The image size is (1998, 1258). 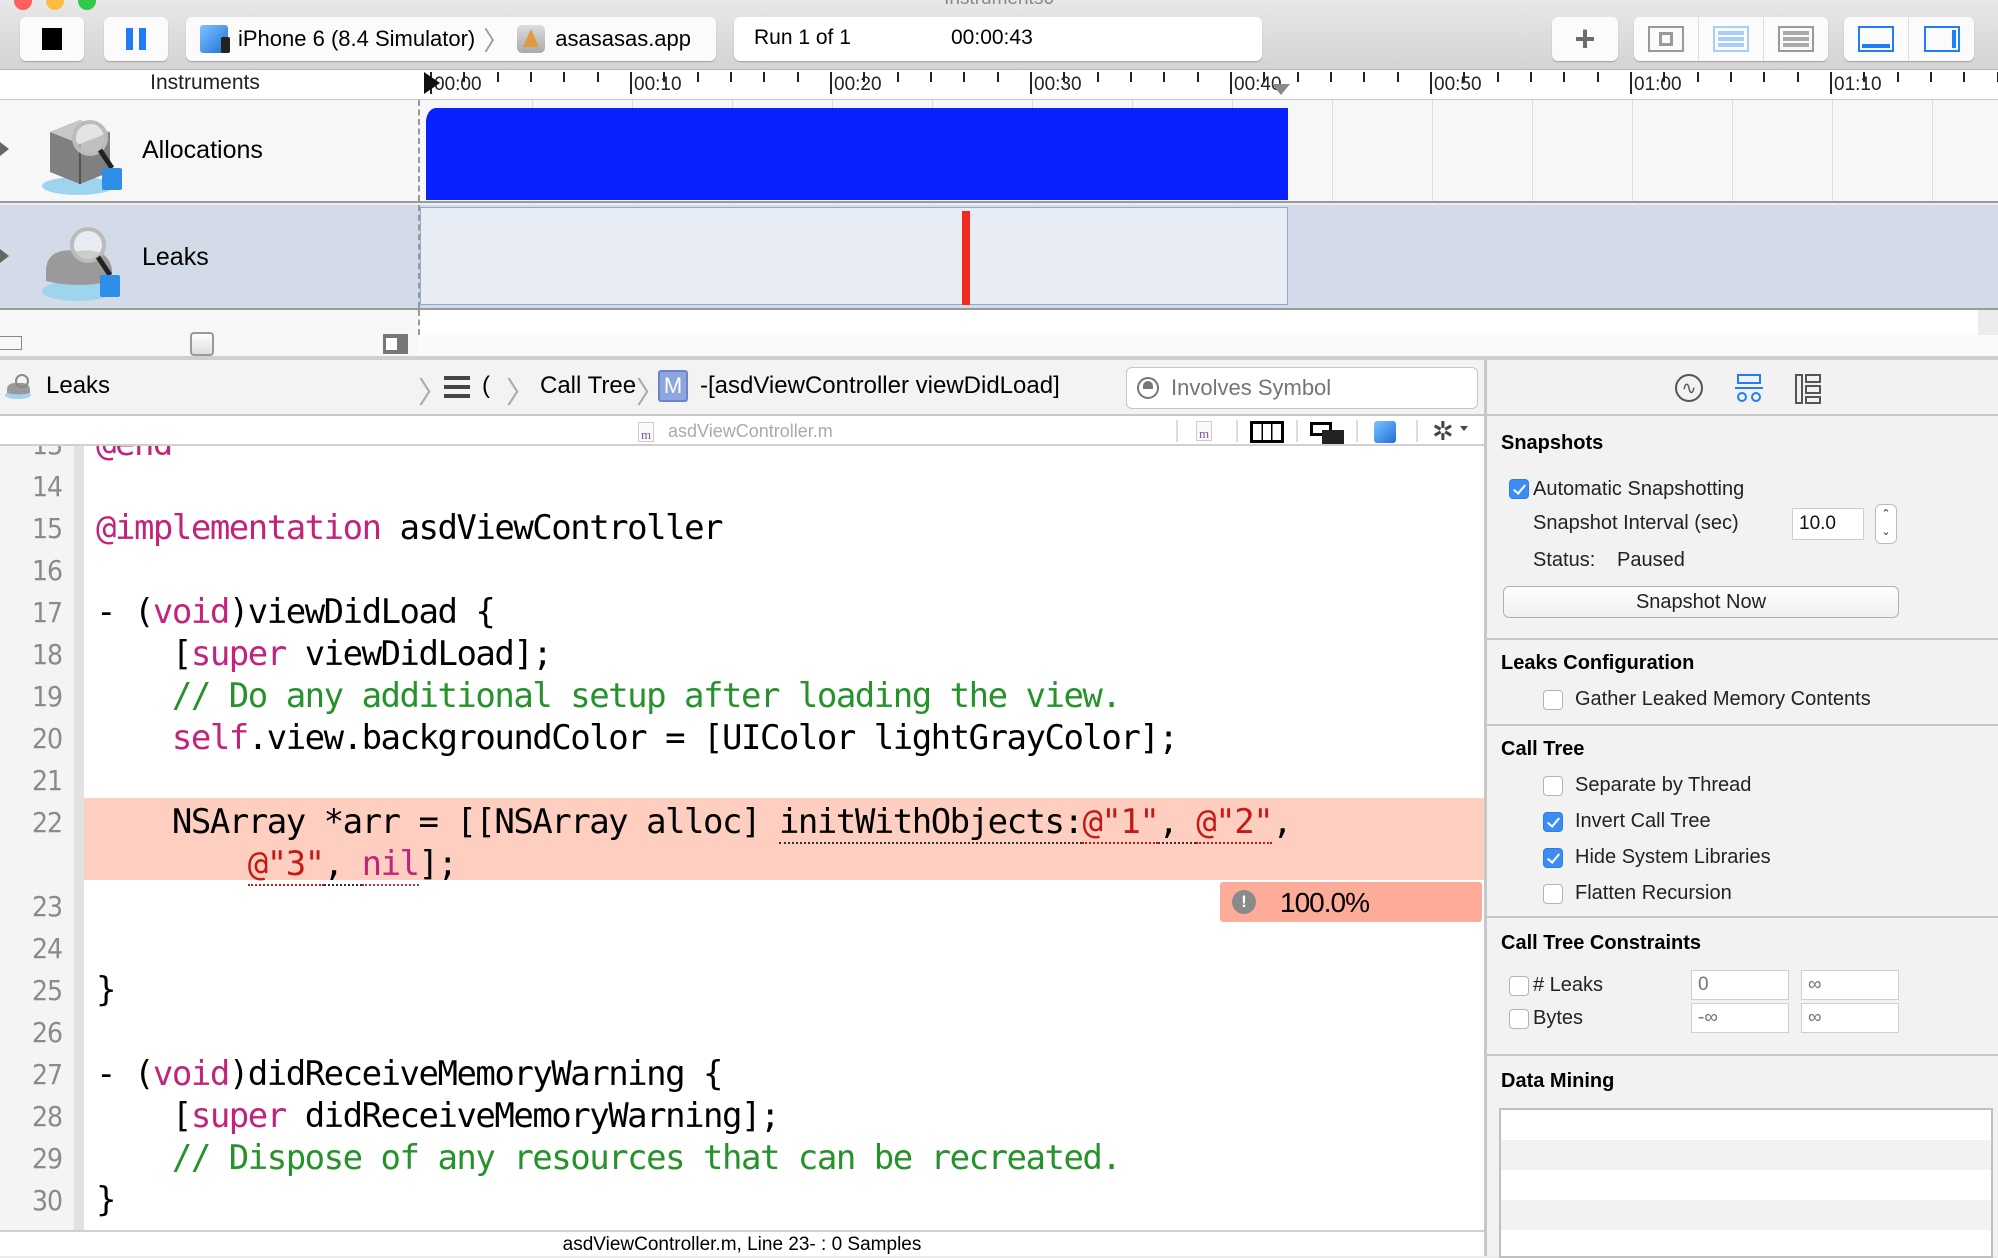 I want to click on code-line: 24, so click(x=742, y=949).